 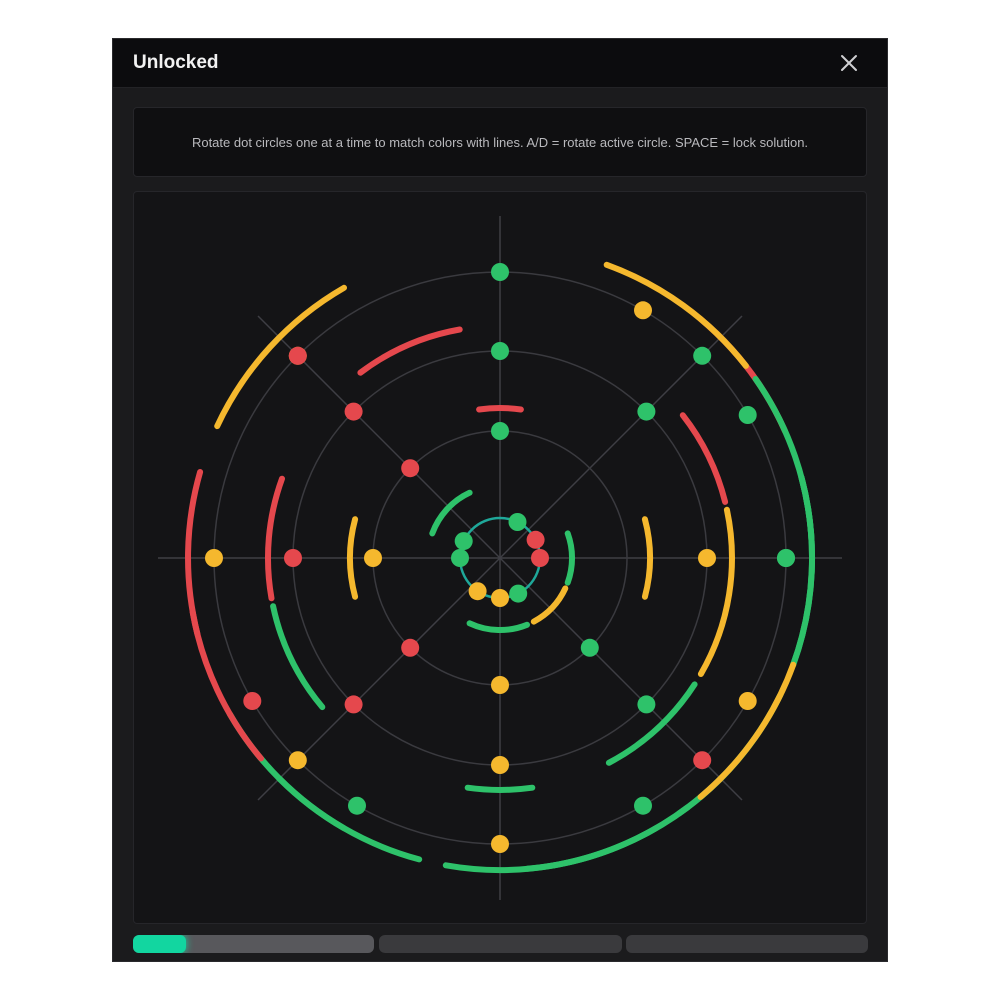 What do you see at coordinates (849, 63) in the screenshot?
I see `close-icon` at bounding box center [849, 63].